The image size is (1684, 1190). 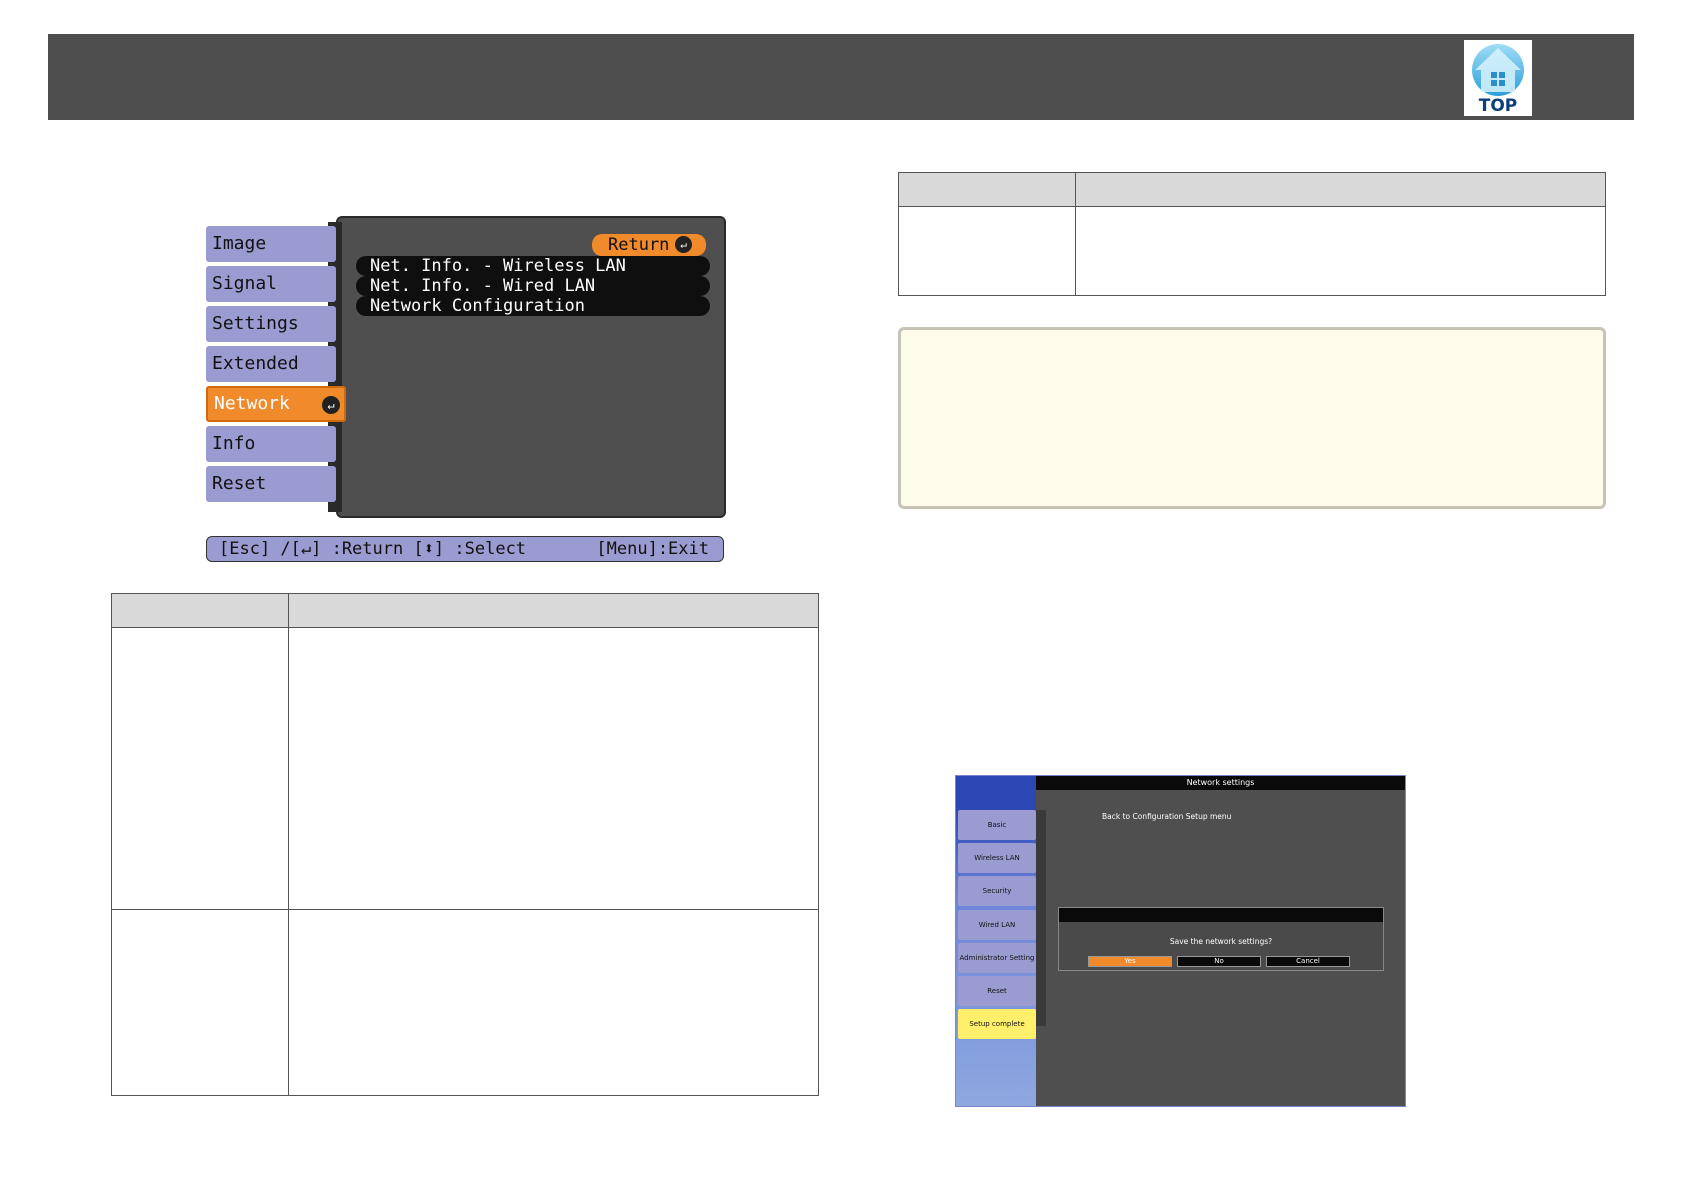 What do you see at coordinates (652, 549) in the screenshot?
I see `footer-exit-hint: [Menu]:Exit` at bounding box center [652, 549].